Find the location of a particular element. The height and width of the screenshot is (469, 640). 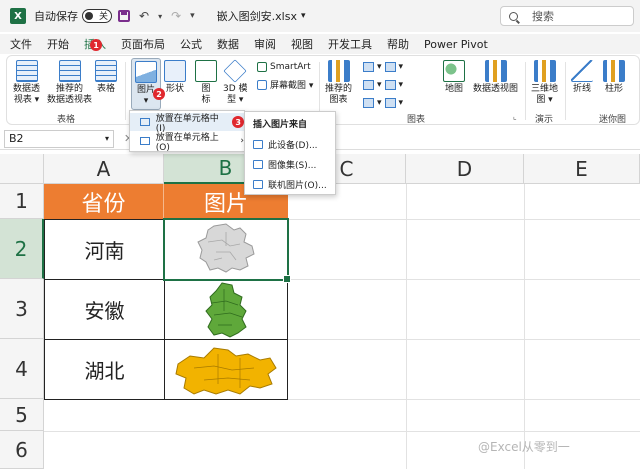

pie-chart-icon is located at coordinates (368, 103).